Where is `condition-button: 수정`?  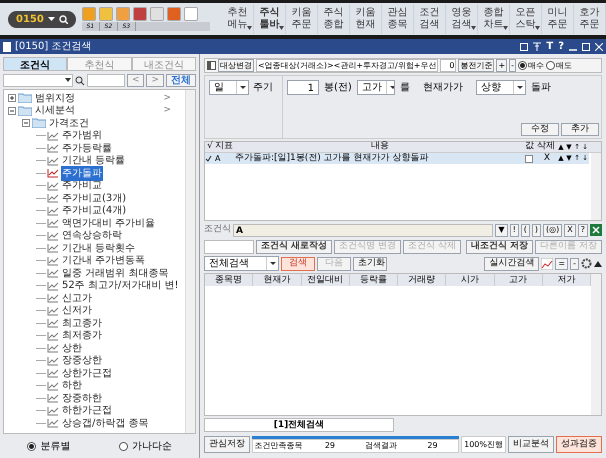 condition-button: 수정 is located at coordinates (540, 129).